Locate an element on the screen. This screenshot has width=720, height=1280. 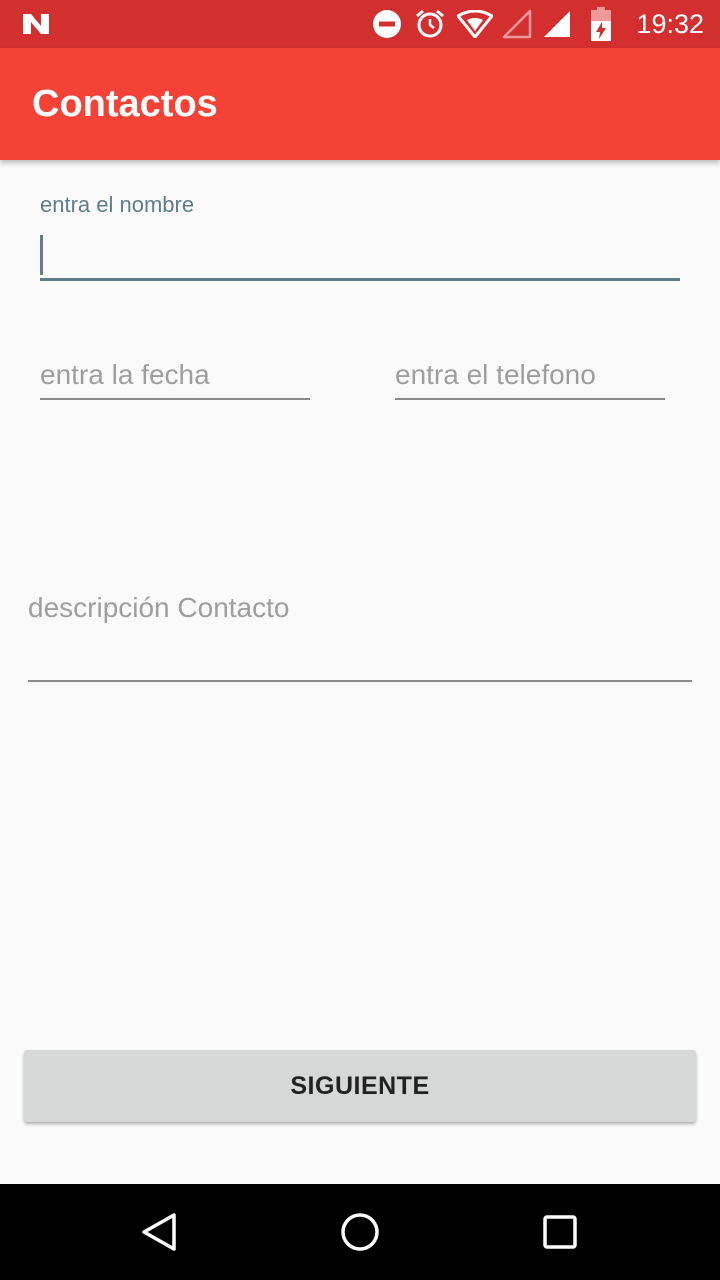
descripcion-underline is located at coordinates (360, 681).